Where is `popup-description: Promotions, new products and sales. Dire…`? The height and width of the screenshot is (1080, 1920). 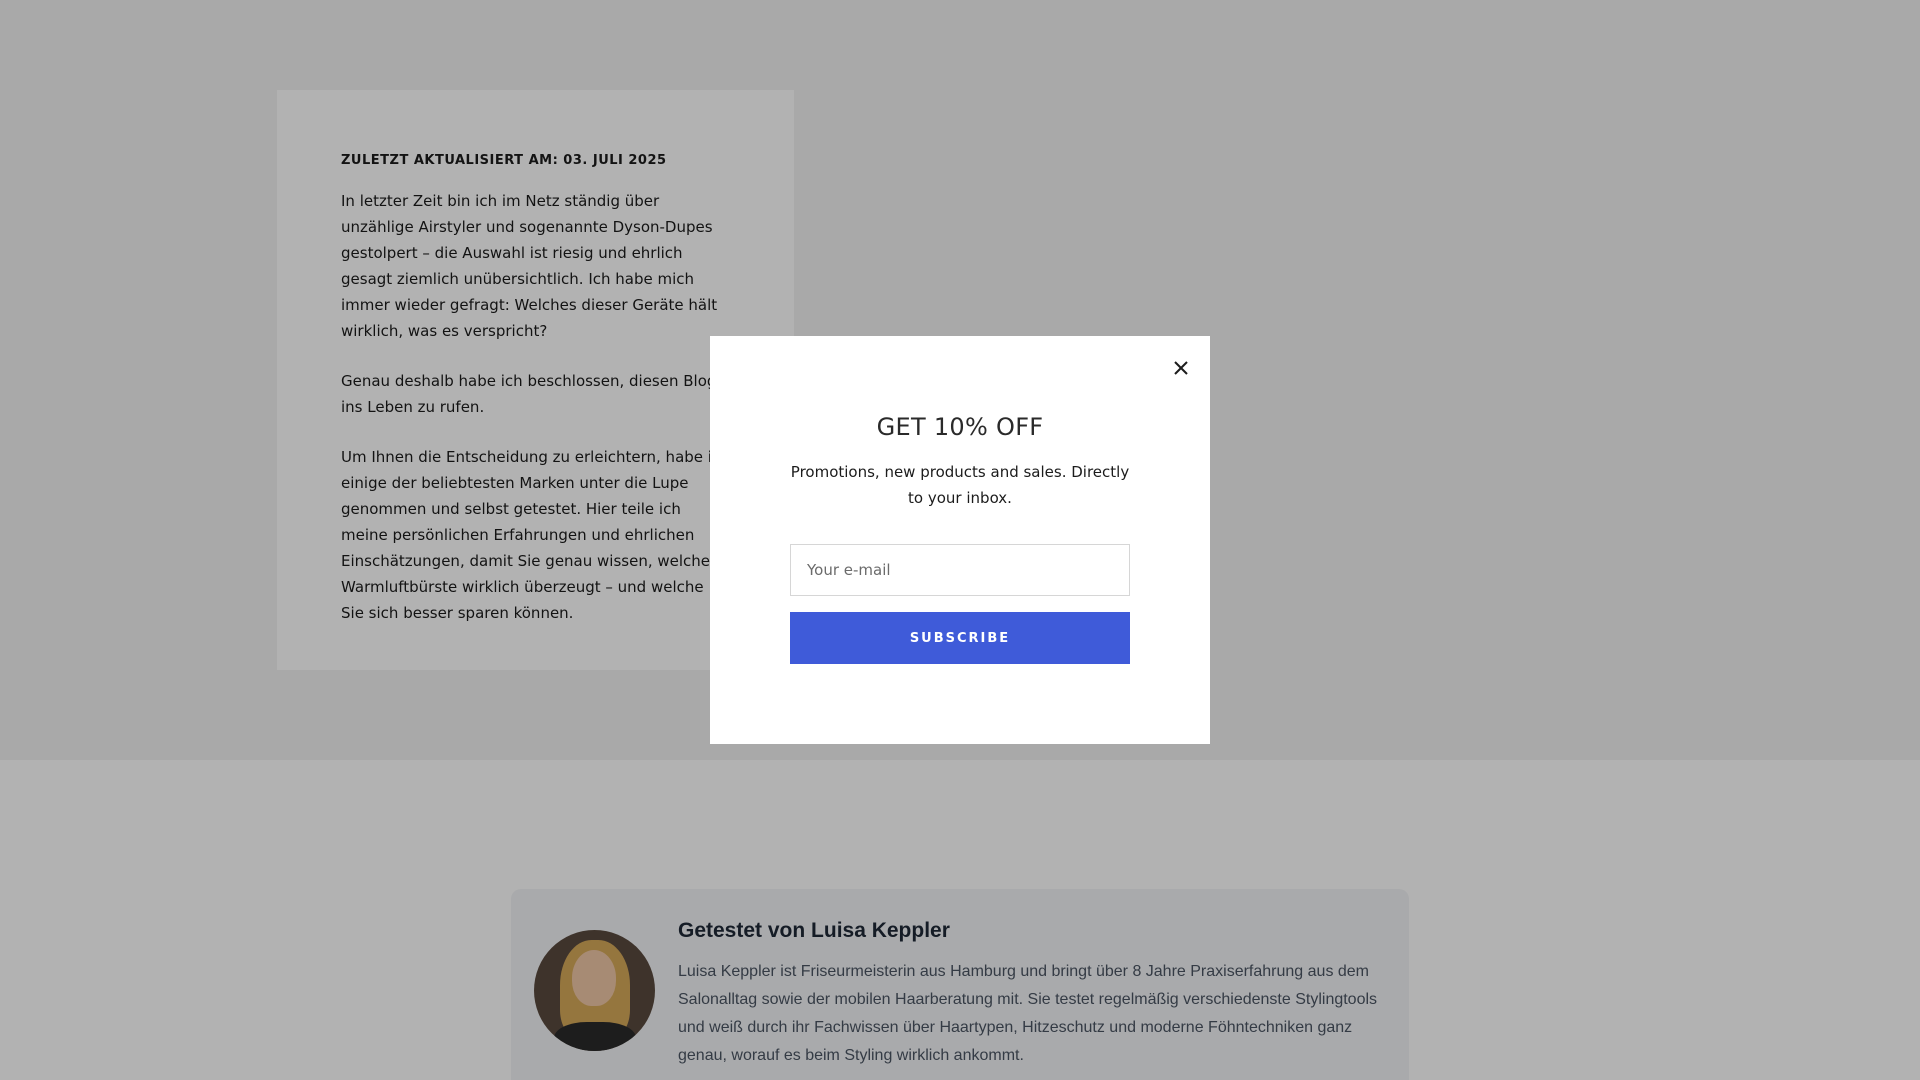 popup-description: Promotions, new products and sales. Dire… is located at coordinates (960, 485).